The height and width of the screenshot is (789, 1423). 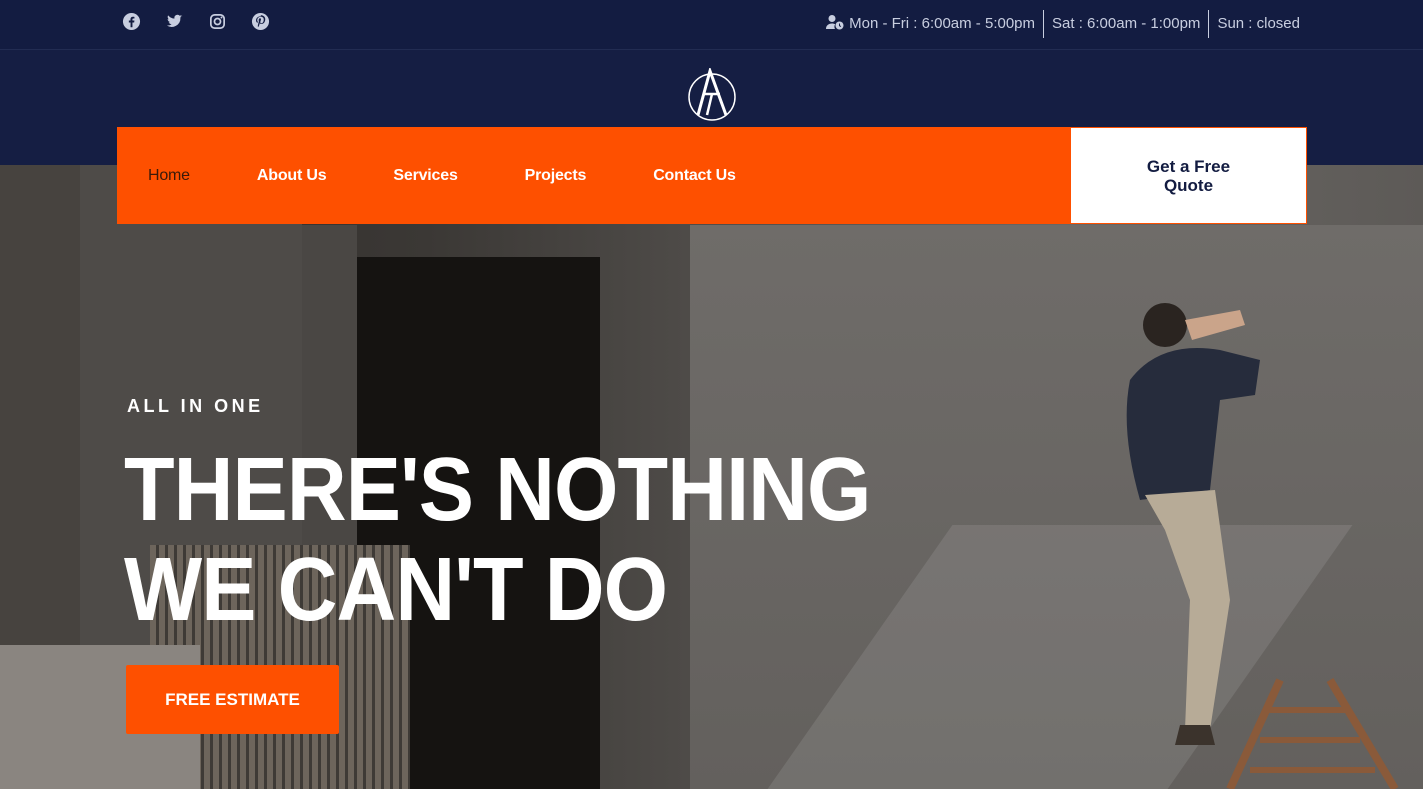 I want to click on social-links, so click(x=196, y=21).